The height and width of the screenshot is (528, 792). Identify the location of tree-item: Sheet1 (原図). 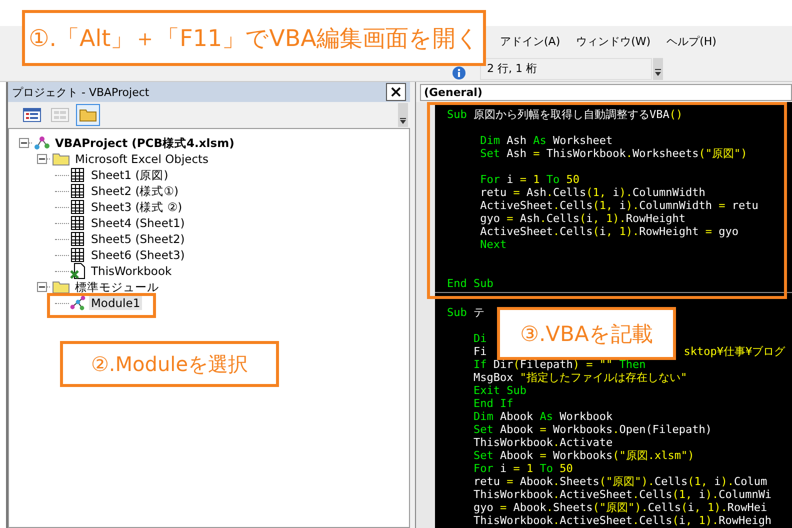
(129, 175).